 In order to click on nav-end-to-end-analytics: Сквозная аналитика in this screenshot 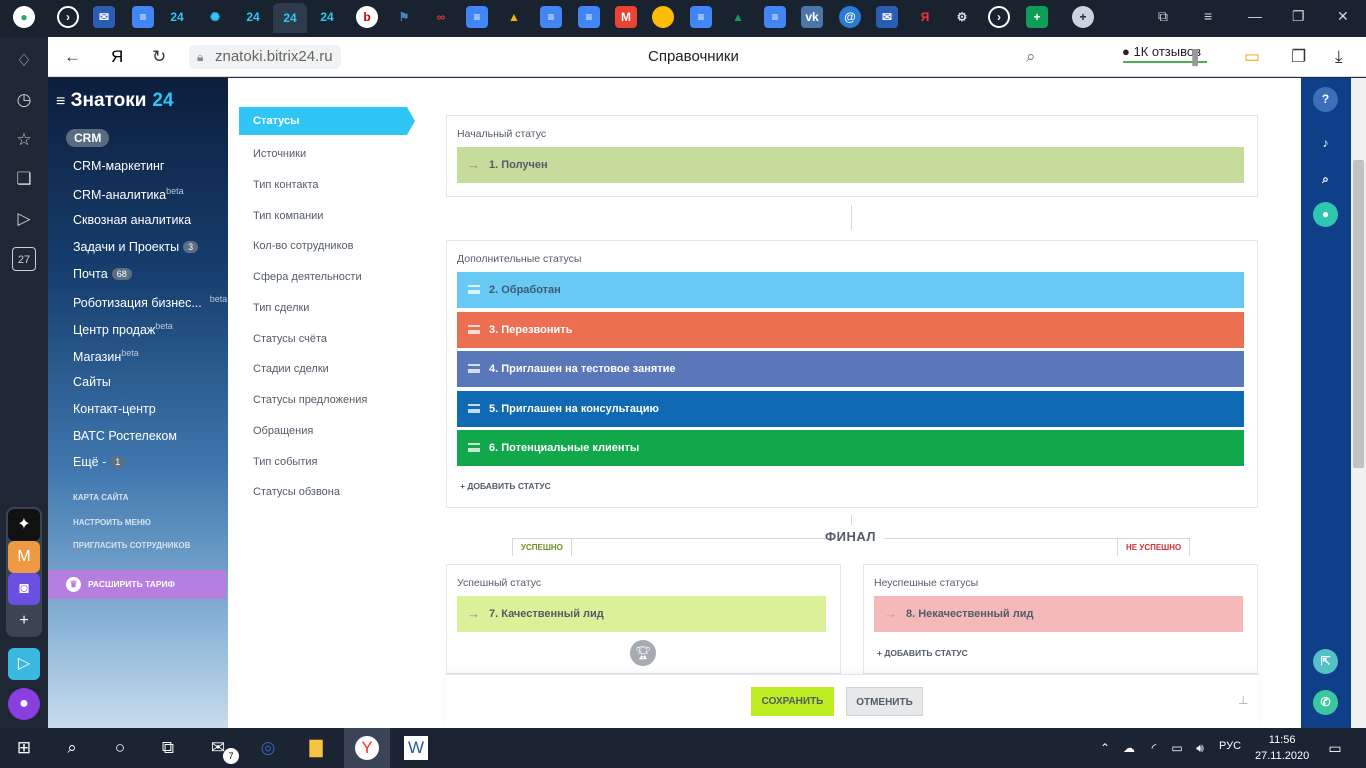, I will do `click(132, 220)`.